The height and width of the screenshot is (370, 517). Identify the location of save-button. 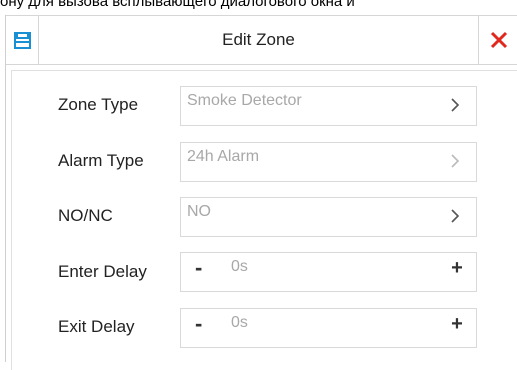
(22, 40).